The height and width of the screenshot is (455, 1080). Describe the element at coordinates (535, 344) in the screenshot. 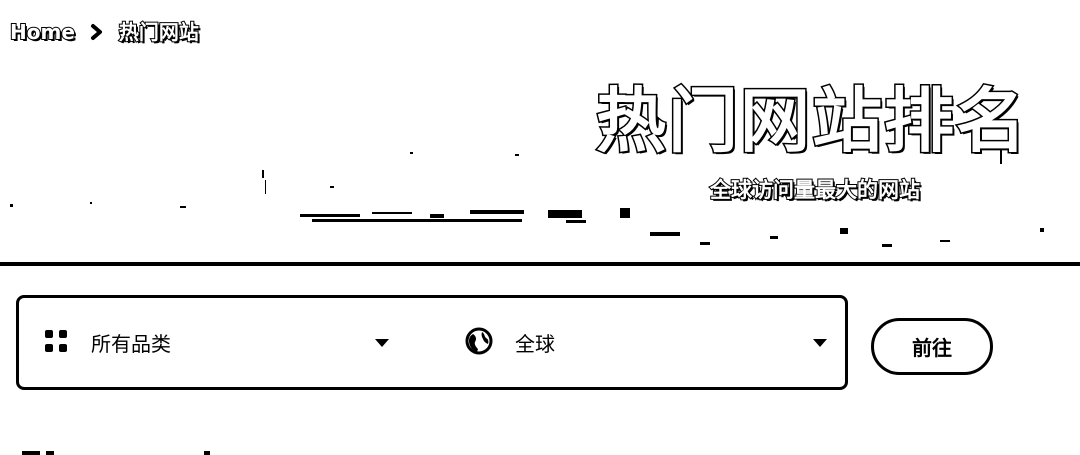

I see `region-select-value: 全球` at that location.